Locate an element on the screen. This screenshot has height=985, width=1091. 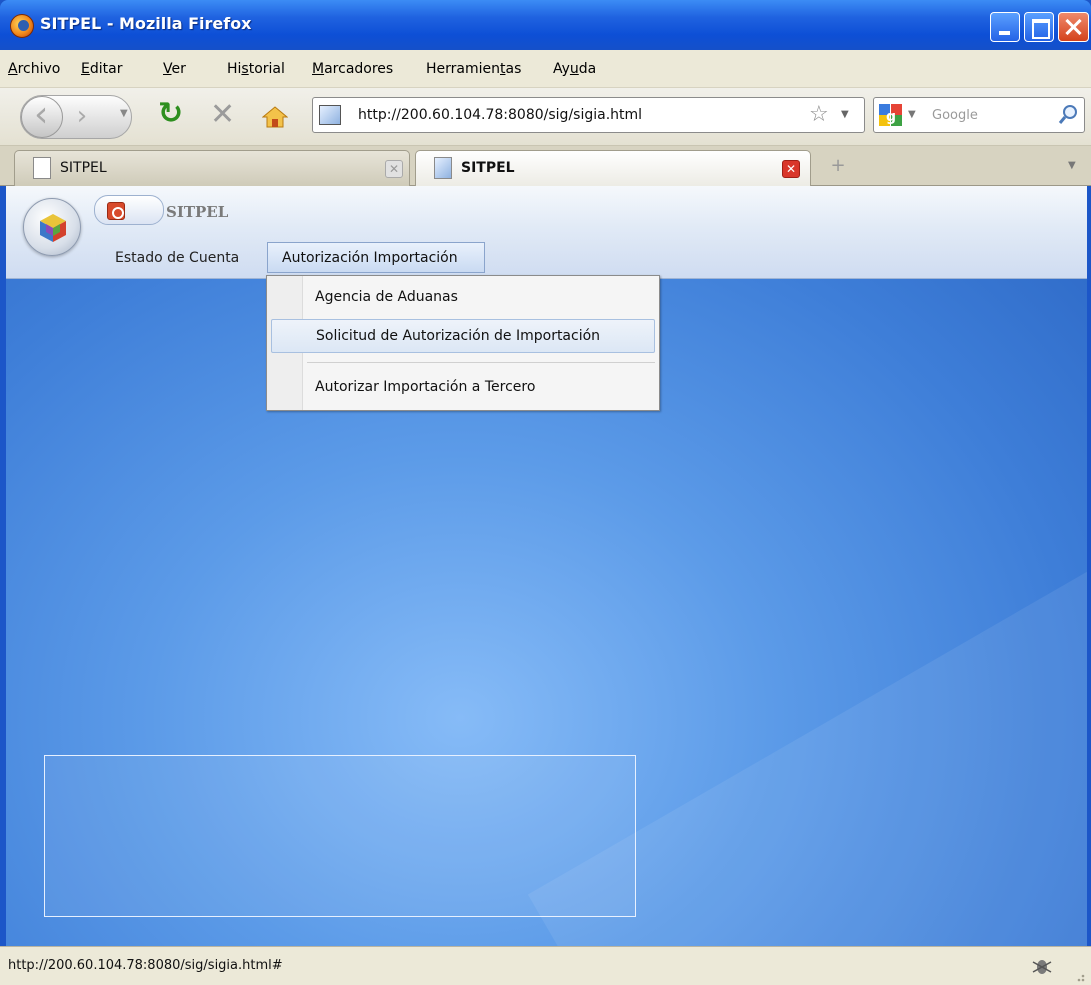
tab-bar: SITPEL ✕ SITPEL ✕ is located at coordinates (545, 166).